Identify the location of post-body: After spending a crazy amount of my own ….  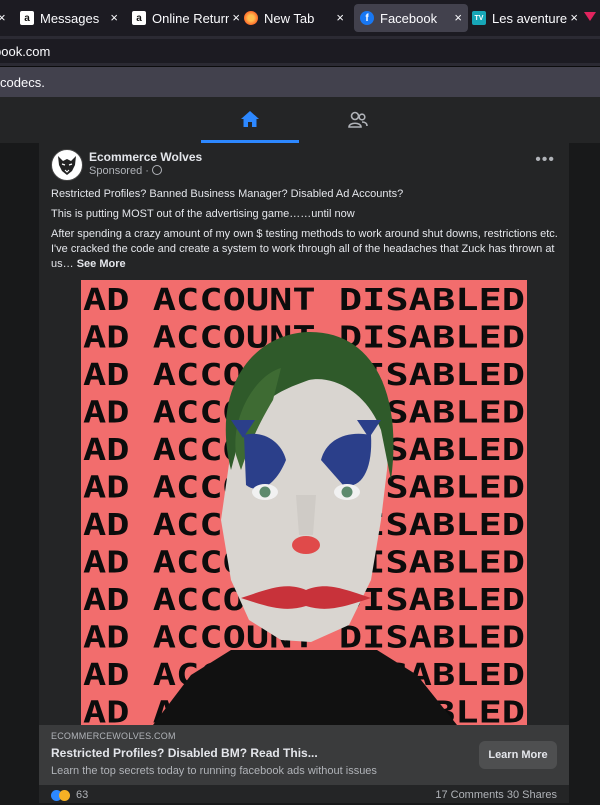
(306, 249).